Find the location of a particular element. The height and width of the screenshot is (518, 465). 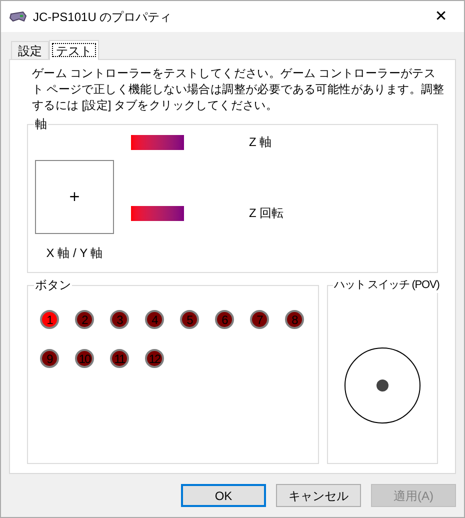

gamepad-icon is located at coordinates (18, 16).